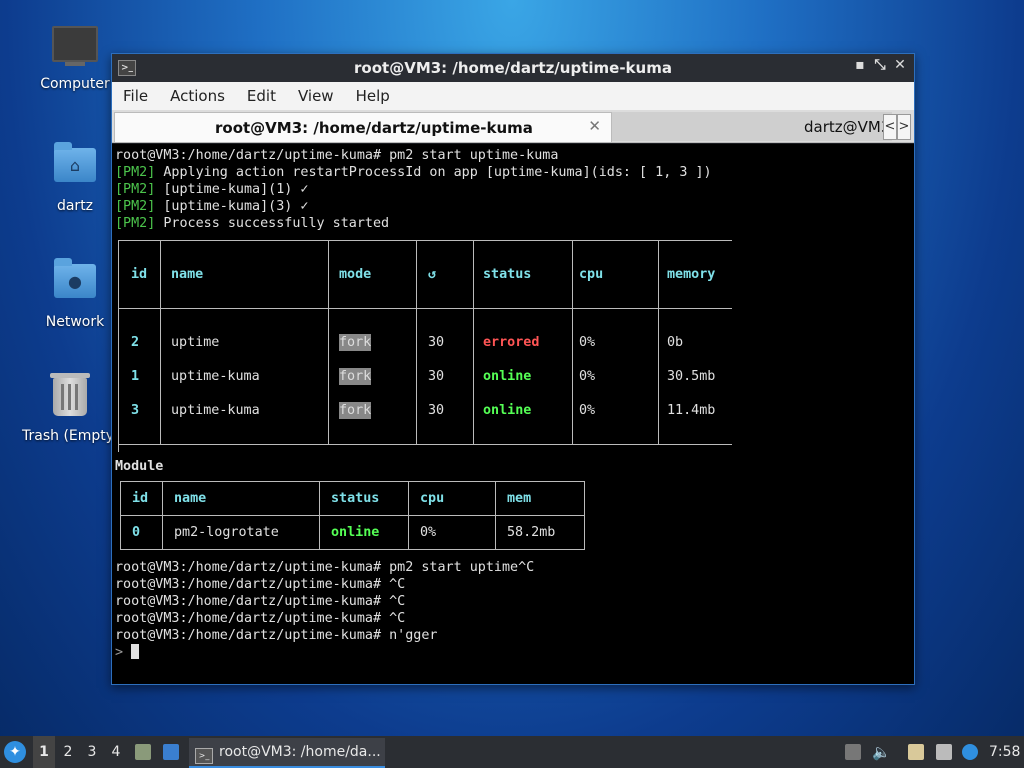 The height and width of the screenshot is (768, 1024). What do you see at coordinates (900, 65) in the screenshot?
I see `close-button: ✕` at bounding box center [900, 65].